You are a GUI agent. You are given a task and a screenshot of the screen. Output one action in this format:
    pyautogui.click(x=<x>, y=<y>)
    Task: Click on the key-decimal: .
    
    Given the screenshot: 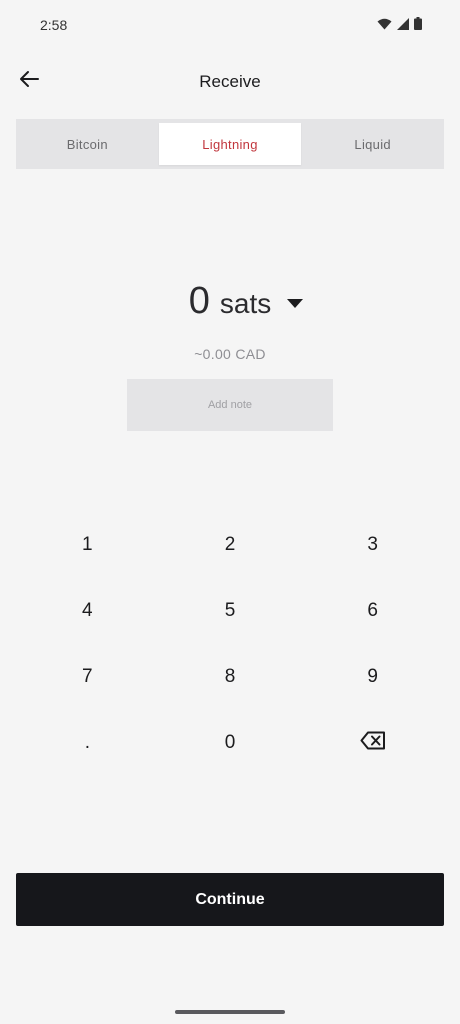 What is the action you would take?
    pyautogui.click(x=87, y=743)
    